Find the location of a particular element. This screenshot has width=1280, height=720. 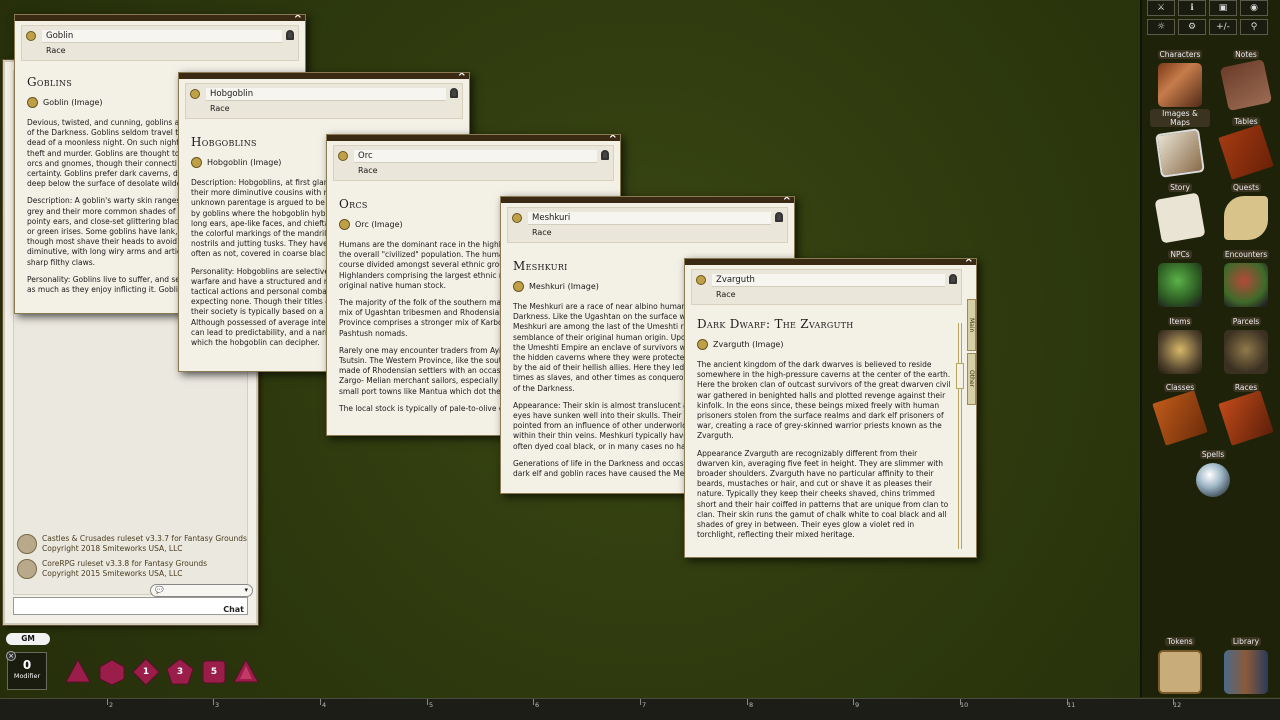

hotkey-slot-label: 2 is located at coordinates (111, 705).